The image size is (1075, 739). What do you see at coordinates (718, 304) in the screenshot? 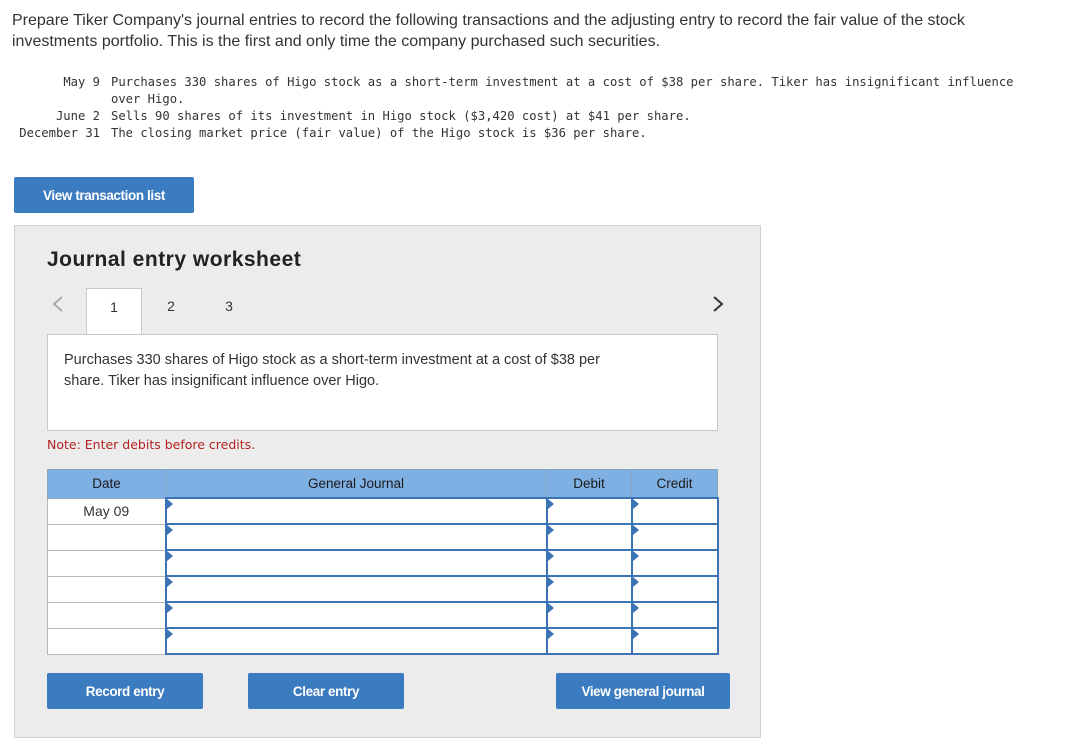
I see `chevron-right-icon` at bounding box center [718, 304].